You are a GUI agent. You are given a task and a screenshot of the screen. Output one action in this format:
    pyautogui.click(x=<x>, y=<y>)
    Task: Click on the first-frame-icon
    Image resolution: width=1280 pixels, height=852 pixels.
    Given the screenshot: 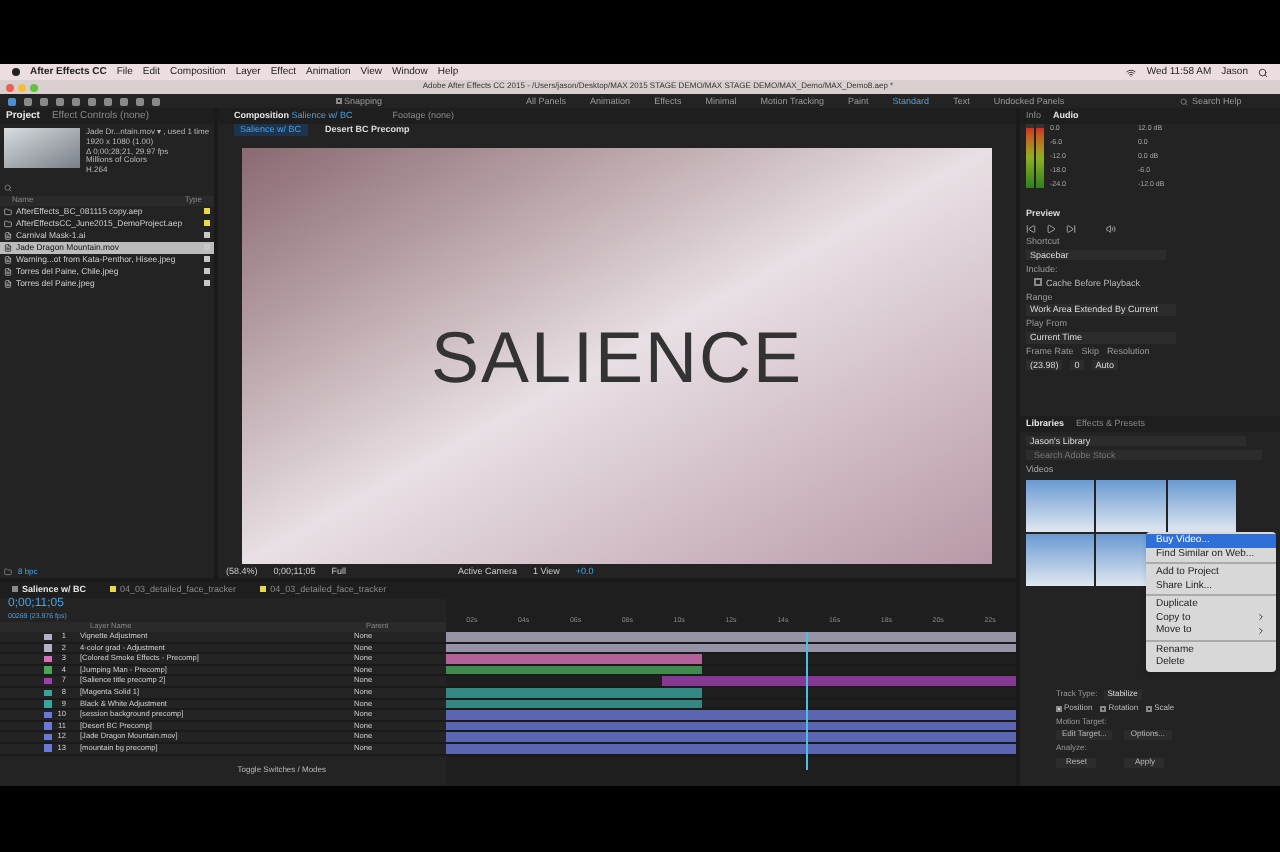 What is the action you would take?
    pyautogui.click(x=1031, y=228)
    